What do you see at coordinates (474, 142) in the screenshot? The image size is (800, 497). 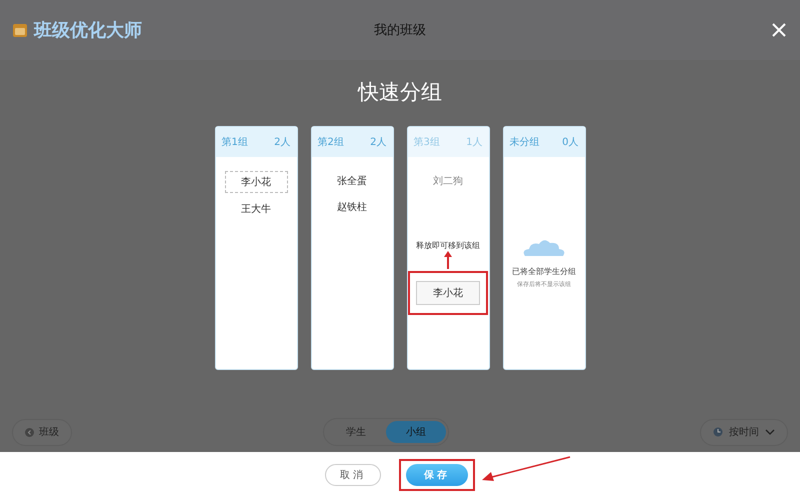 I see `member-count: 1人` at bounding box center [474, 142].